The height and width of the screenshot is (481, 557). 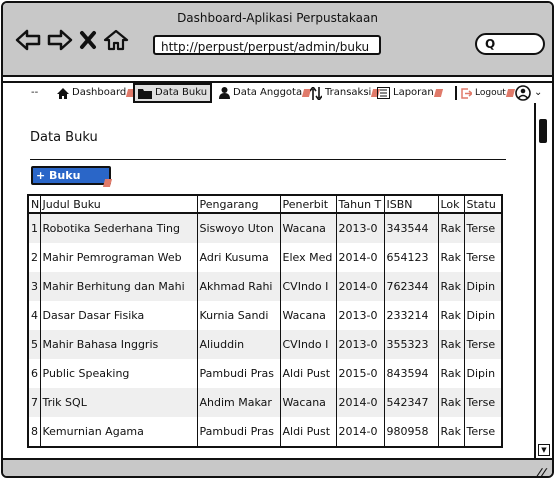 I want to click on cursor-mark, so click(x=438, y=93).